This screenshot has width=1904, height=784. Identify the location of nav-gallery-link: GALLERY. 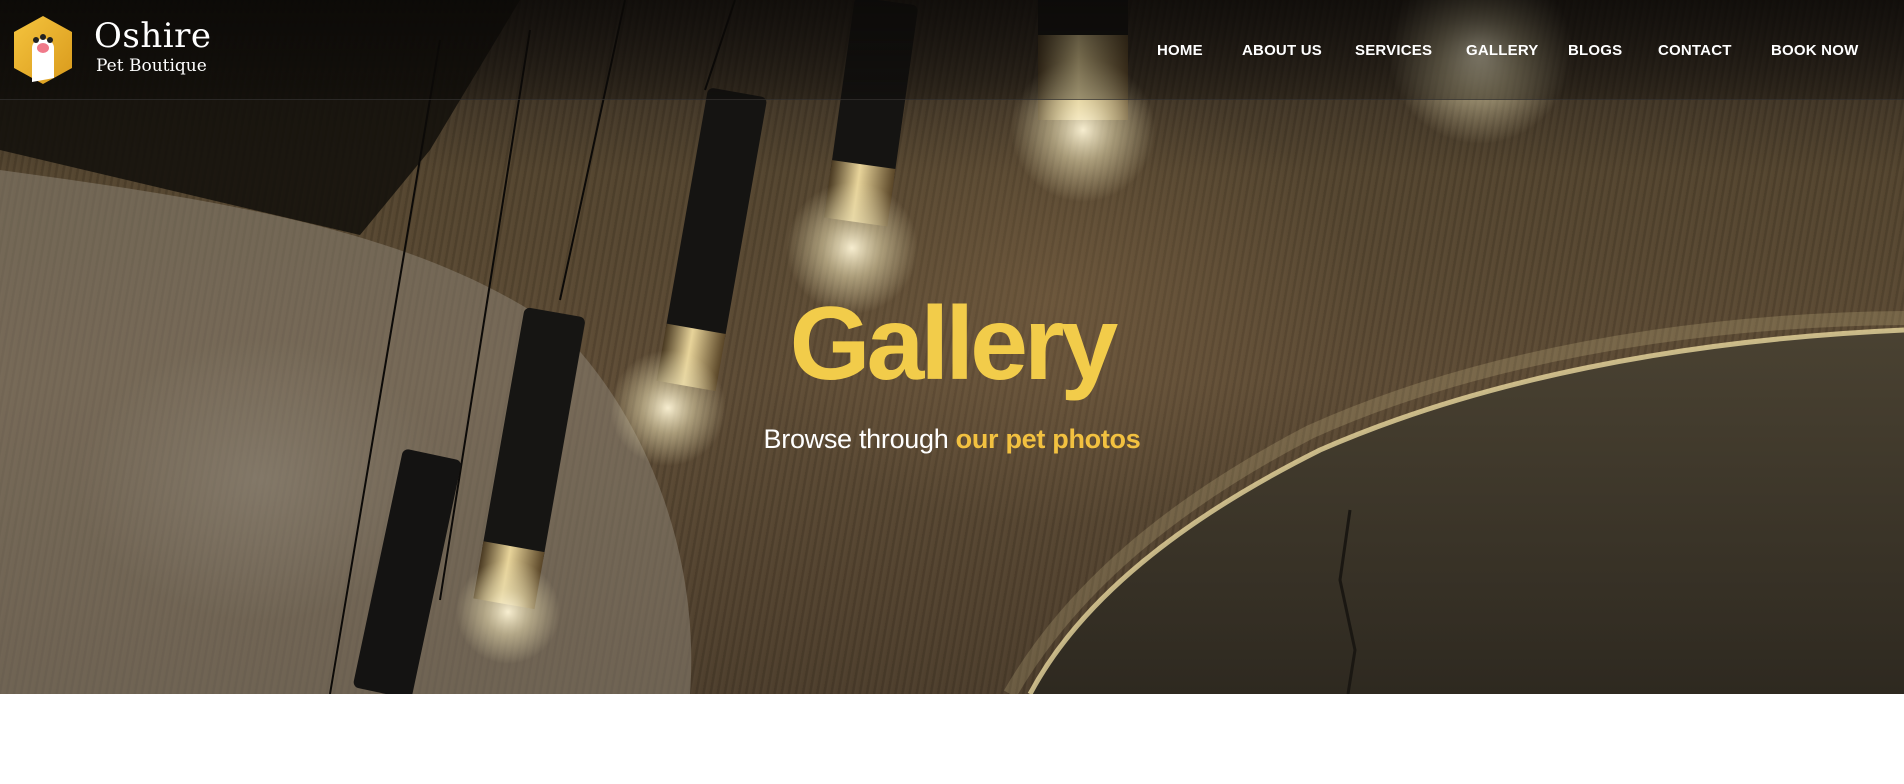
(1502, 50).